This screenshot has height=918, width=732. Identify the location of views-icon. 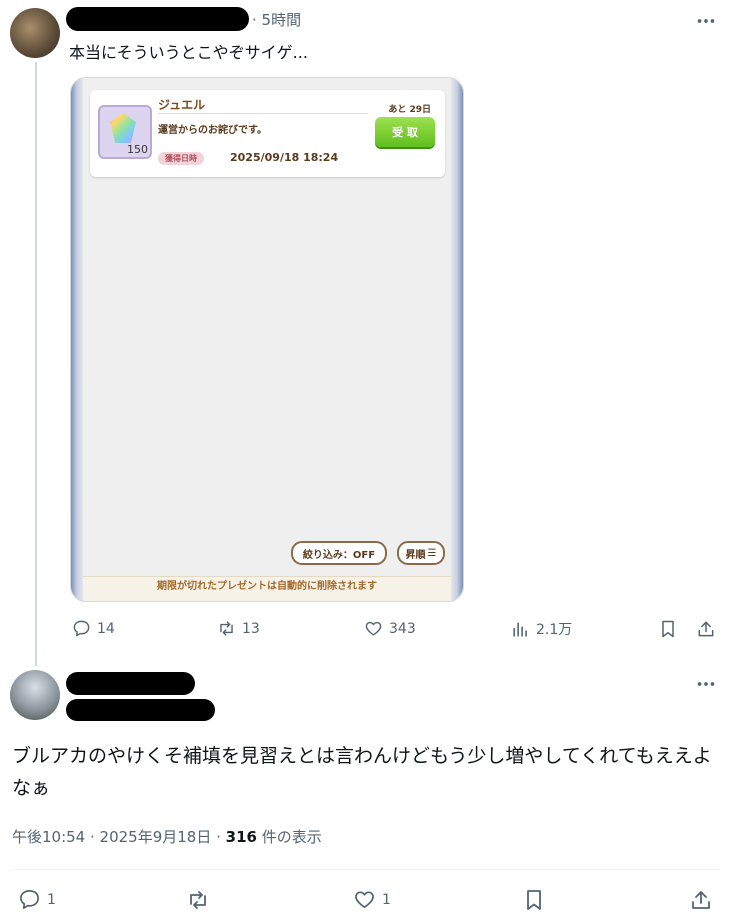
(520, 629).